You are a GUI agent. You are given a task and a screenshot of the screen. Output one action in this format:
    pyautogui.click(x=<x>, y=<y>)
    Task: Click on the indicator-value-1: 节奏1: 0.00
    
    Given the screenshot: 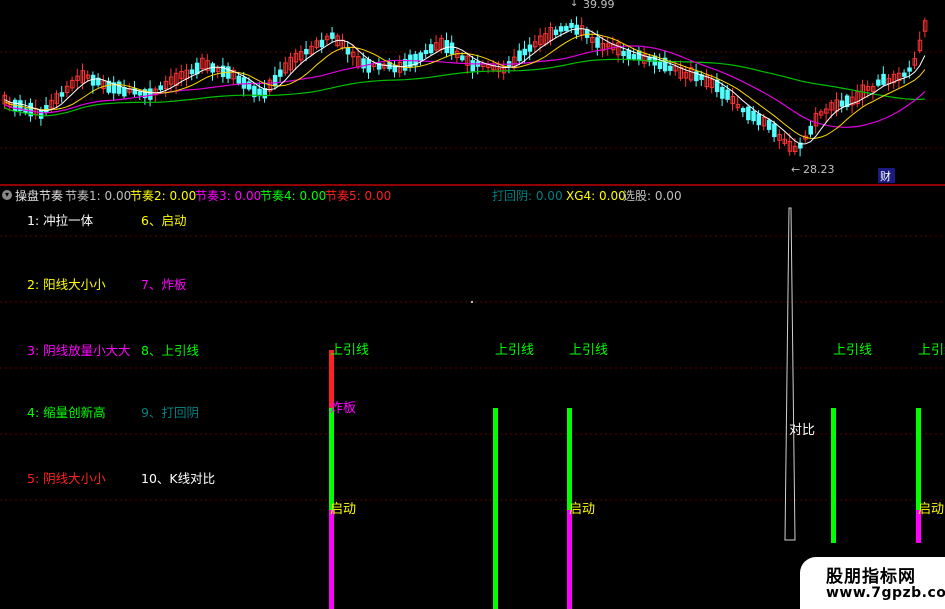 What is the action you would take?
    pyautogui.click(x=98, y=196)
    